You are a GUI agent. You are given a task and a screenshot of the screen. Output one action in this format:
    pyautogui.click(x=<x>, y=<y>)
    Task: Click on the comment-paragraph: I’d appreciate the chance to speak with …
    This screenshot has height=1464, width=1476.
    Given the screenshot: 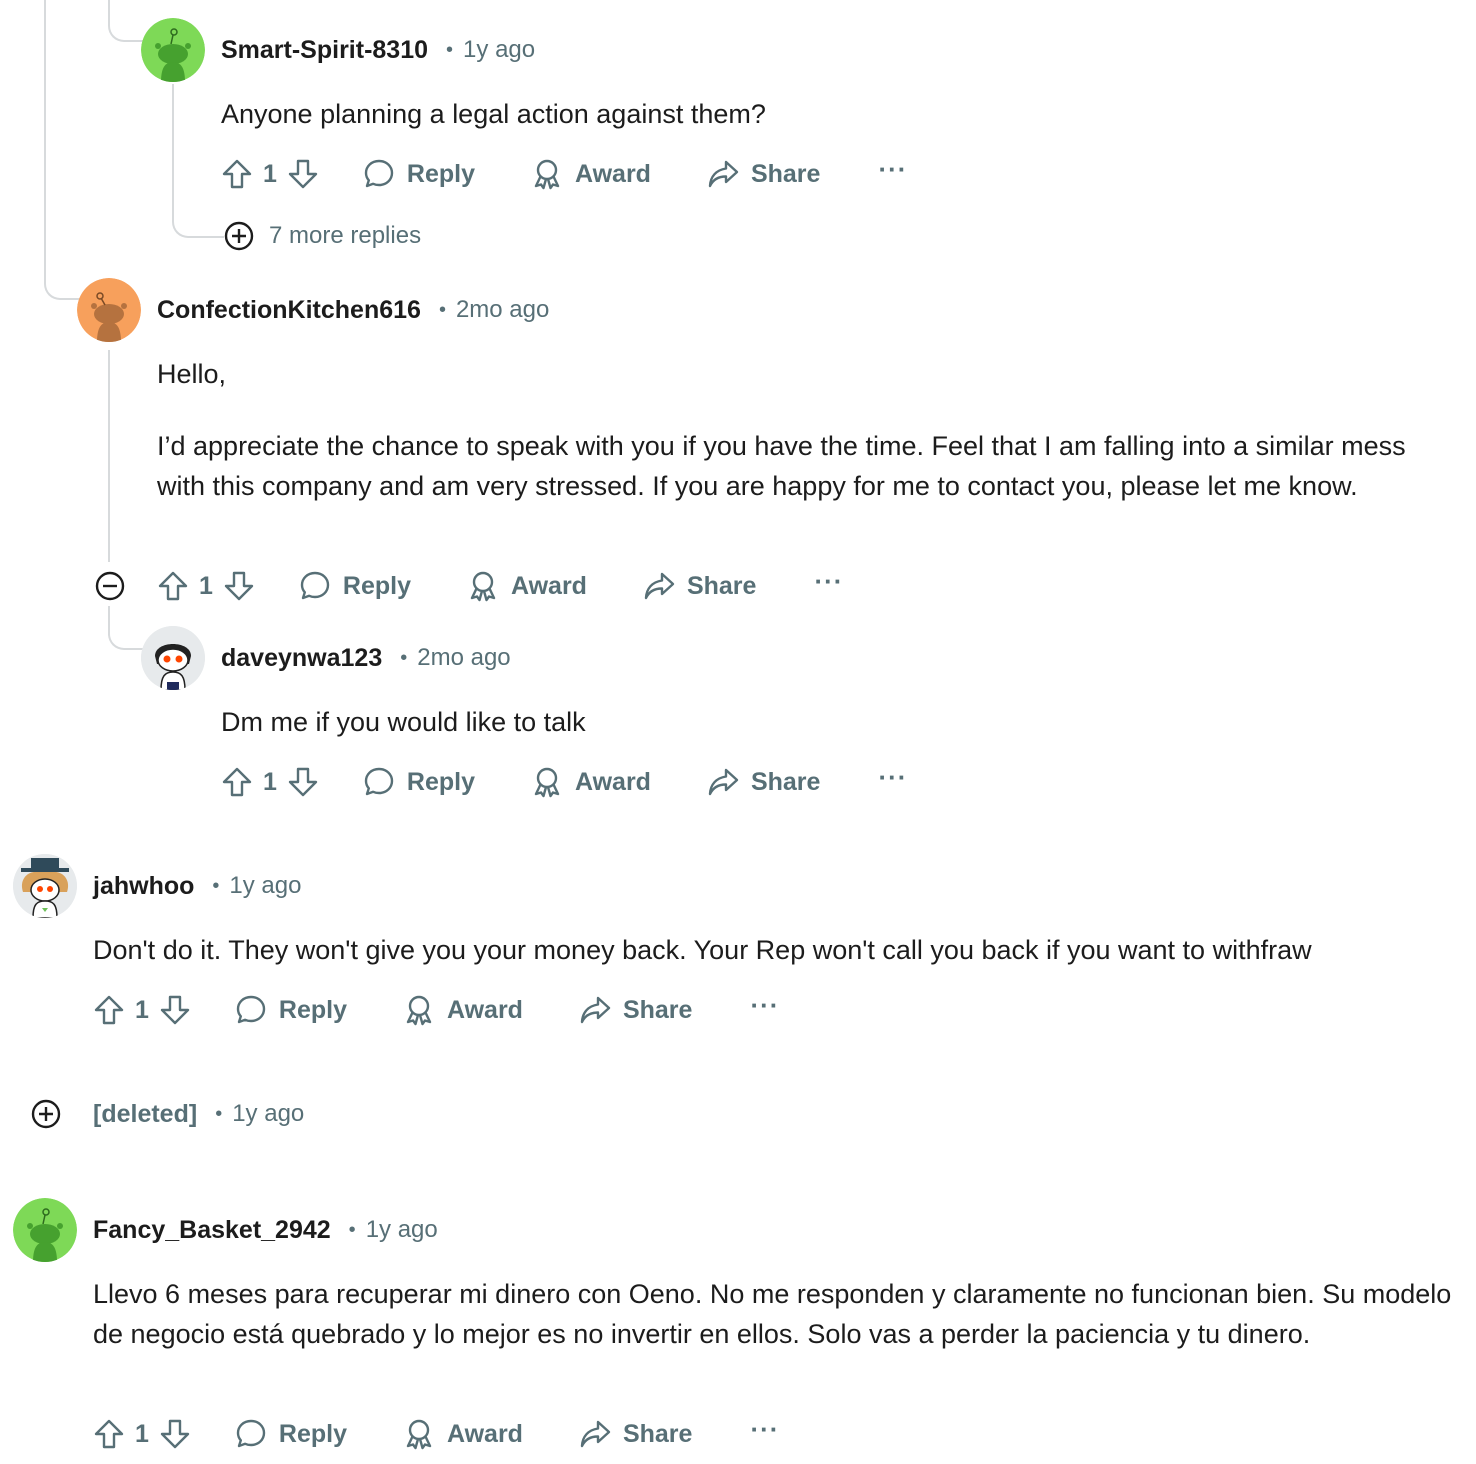 What is the action you would take?
    pyautogui.click(x=781, y=466)
    